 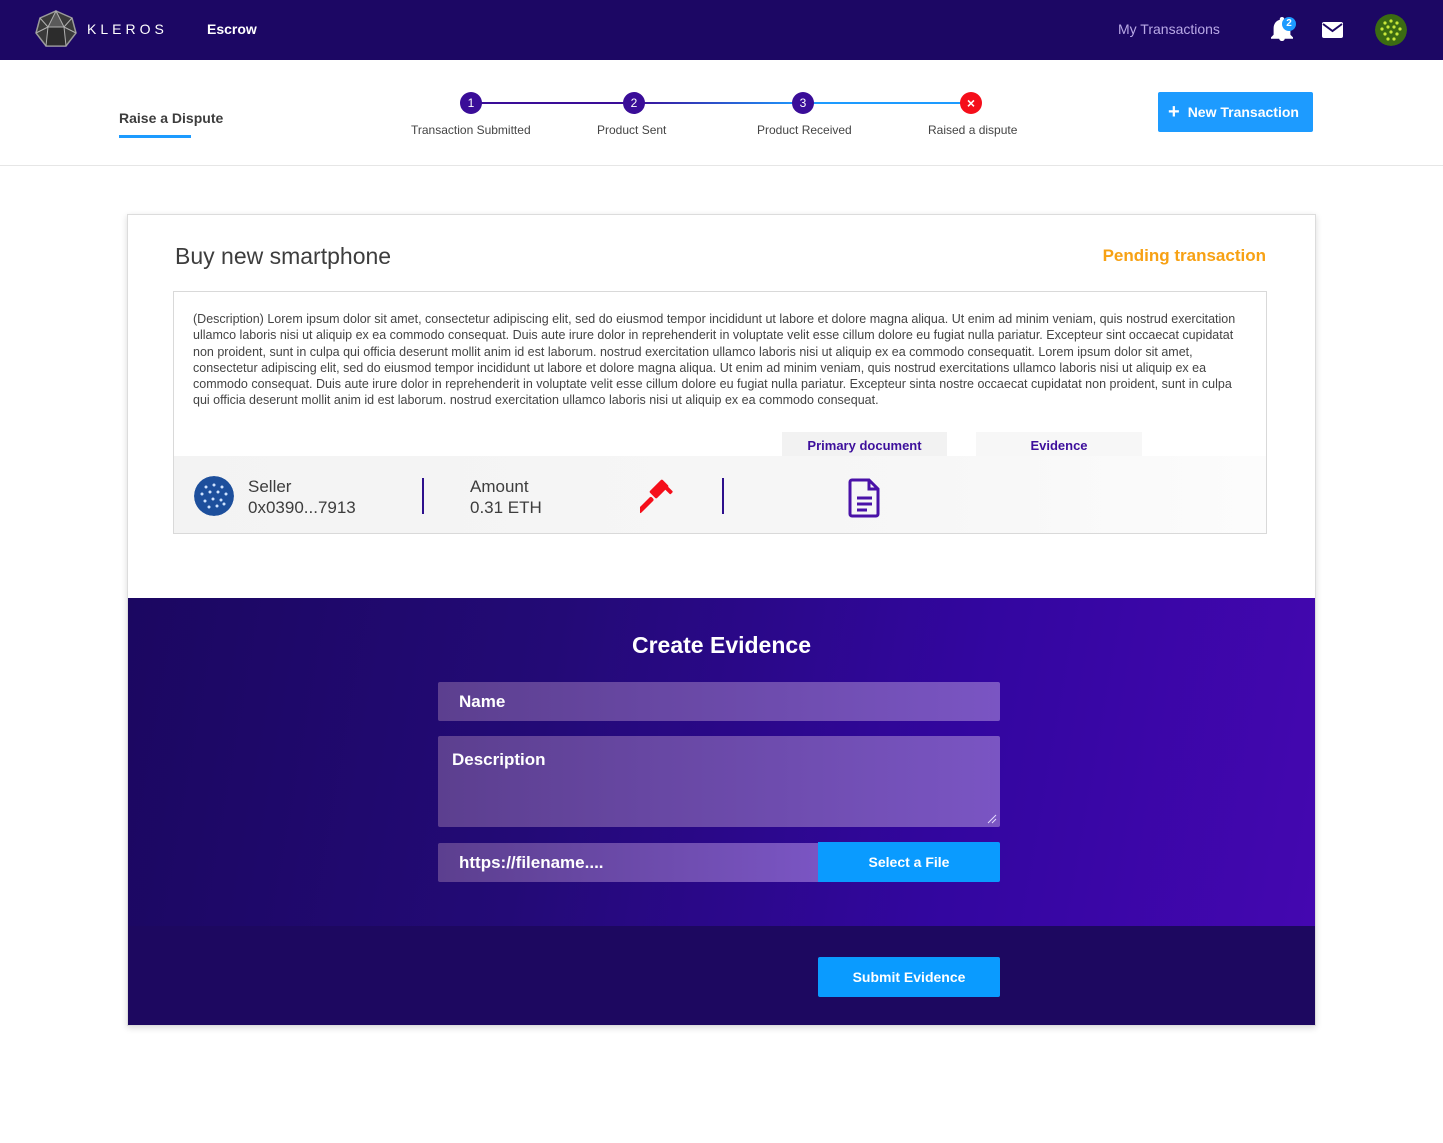 I want to click on gavel-icon, so click(x=658, y=496).